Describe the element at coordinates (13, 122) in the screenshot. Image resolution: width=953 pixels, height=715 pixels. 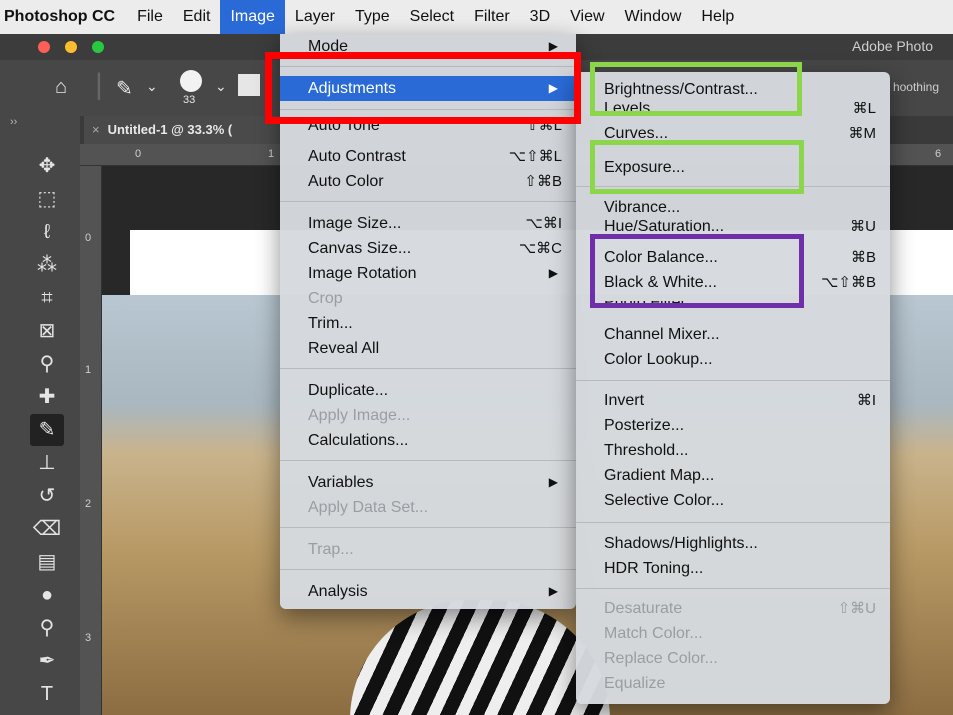
I see `panel-collapse-icon: ››` at that location.